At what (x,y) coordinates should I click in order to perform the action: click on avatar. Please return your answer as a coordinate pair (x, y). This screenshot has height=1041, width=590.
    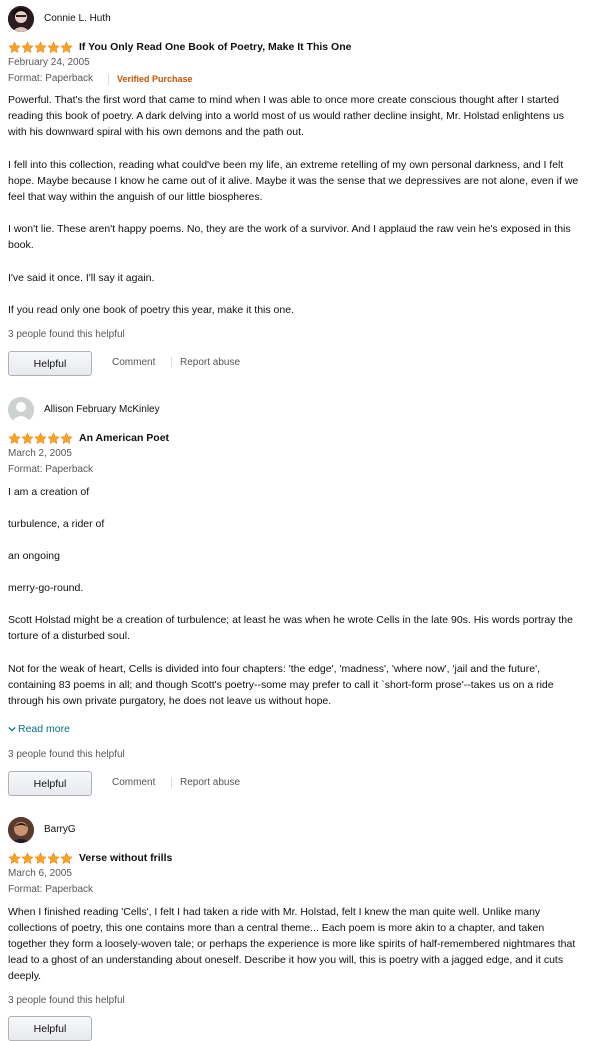
    Looking at the image, I should click on (21, 830).